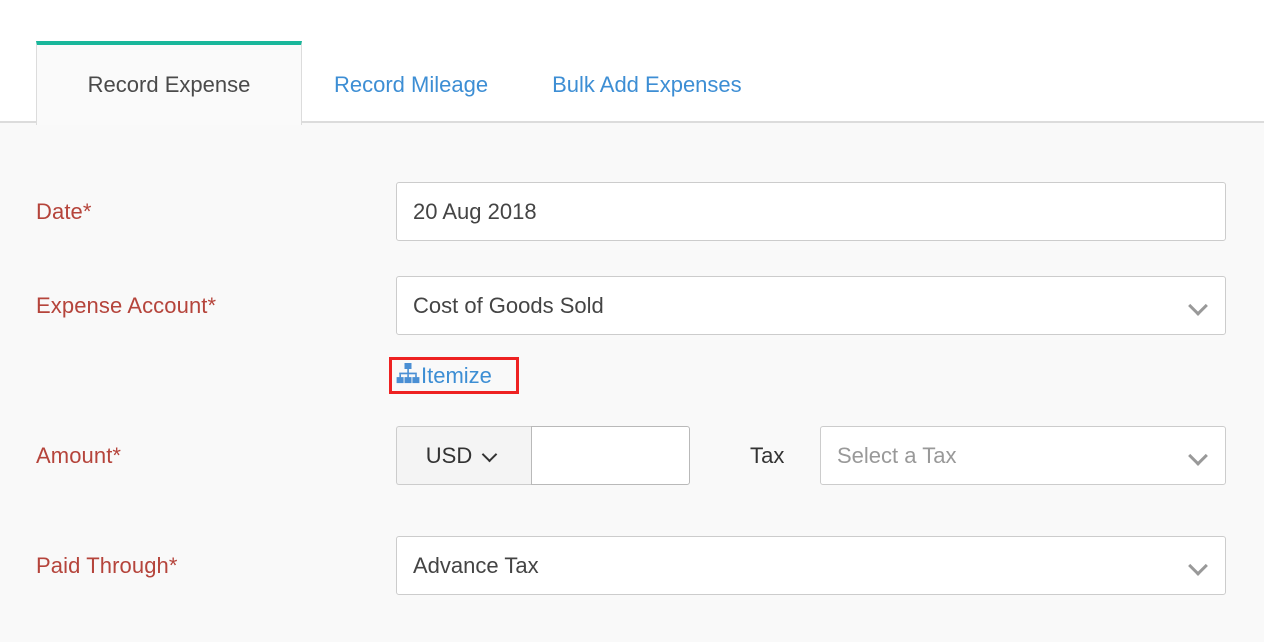 This screenshot has width=1264, height=642. What do you see at coordinates (476, 565) in the screenshot?
I see `paid-through-select-value: Advance Tax` at bounding box center [476, 565].